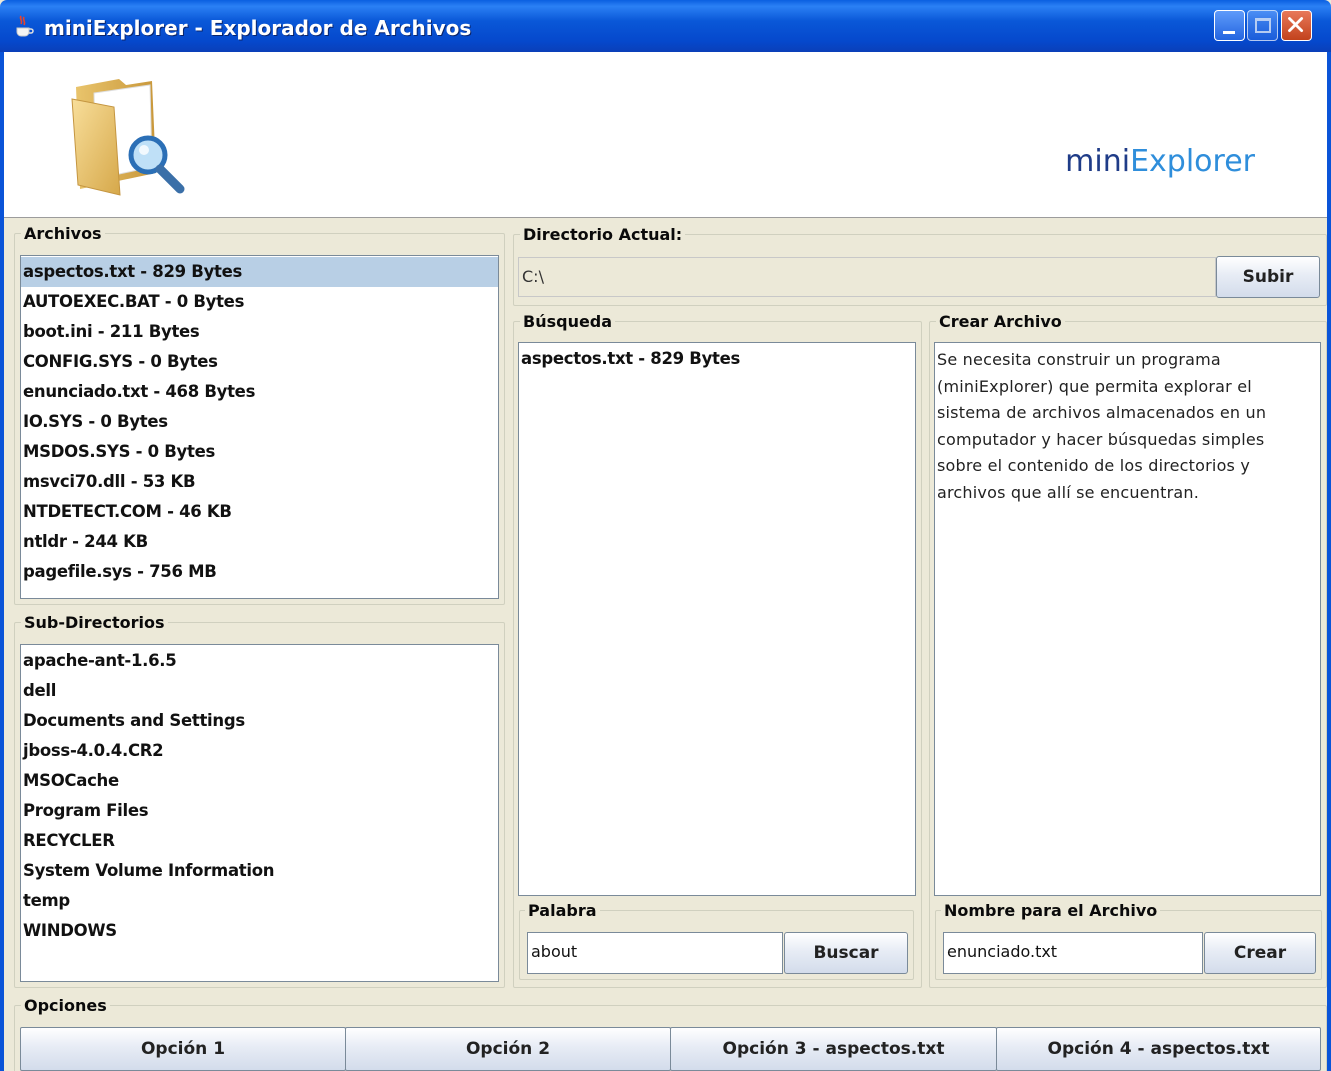 This screenshot has height=1071, width=1331. What do you see at coordinates (259, 901) in the screenshot?
I see `list-item: temp` at bounding box center [259, 901].